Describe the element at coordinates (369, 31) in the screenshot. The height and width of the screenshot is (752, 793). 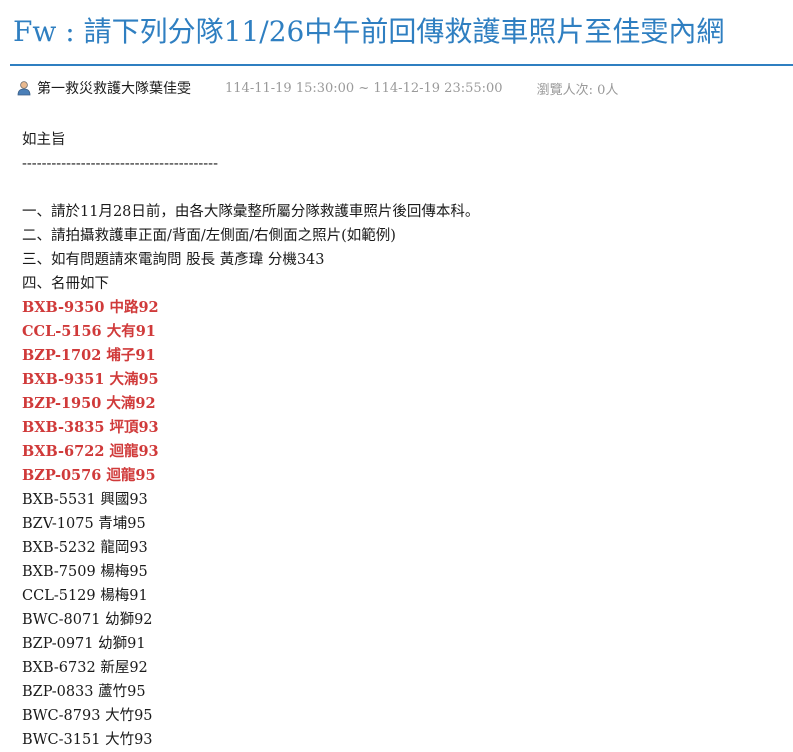
I see `post-title: Fw : 請下列分隊11/26中午前回傳救護車照片至佳雯內網` at that location.